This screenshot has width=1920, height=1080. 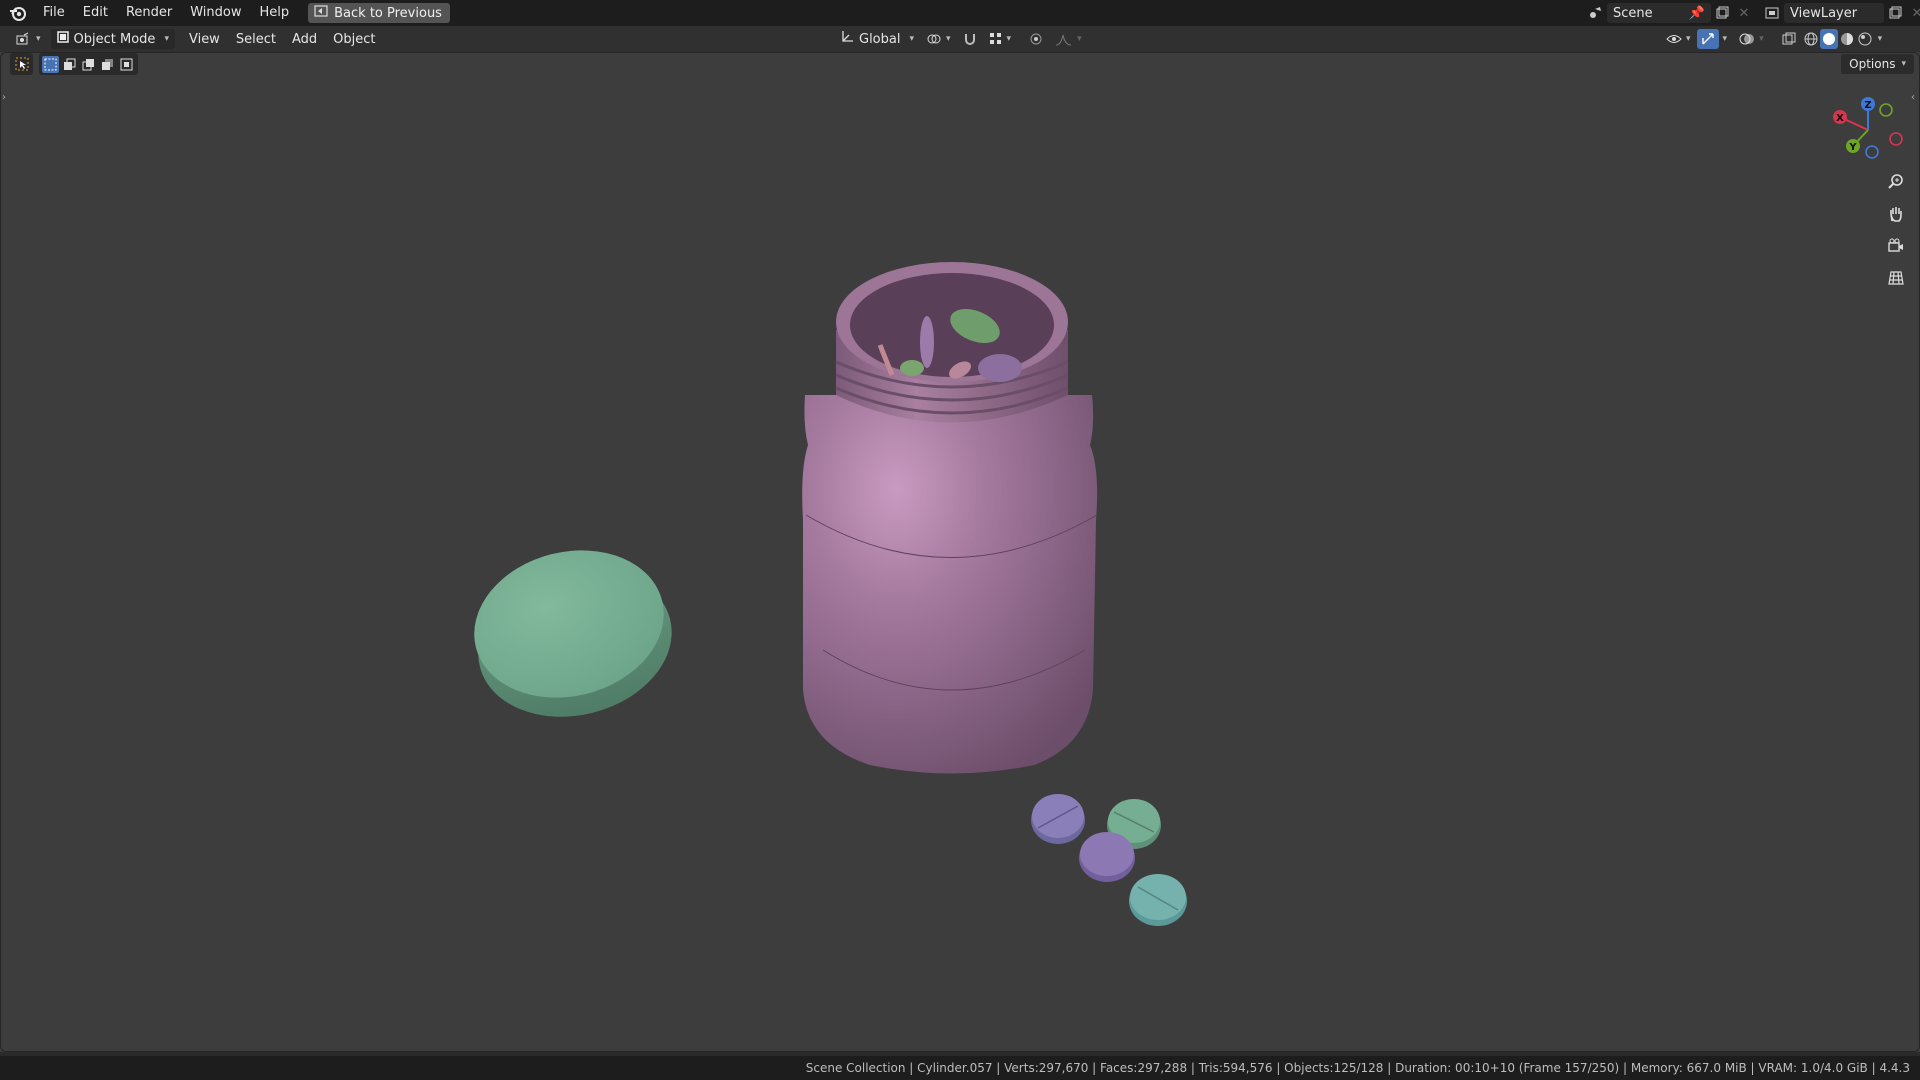 What do you see at coordinates (1751, 39) in the screenshot?
I see `overlay-icon: ▾` at bounding box center [1751, 39].